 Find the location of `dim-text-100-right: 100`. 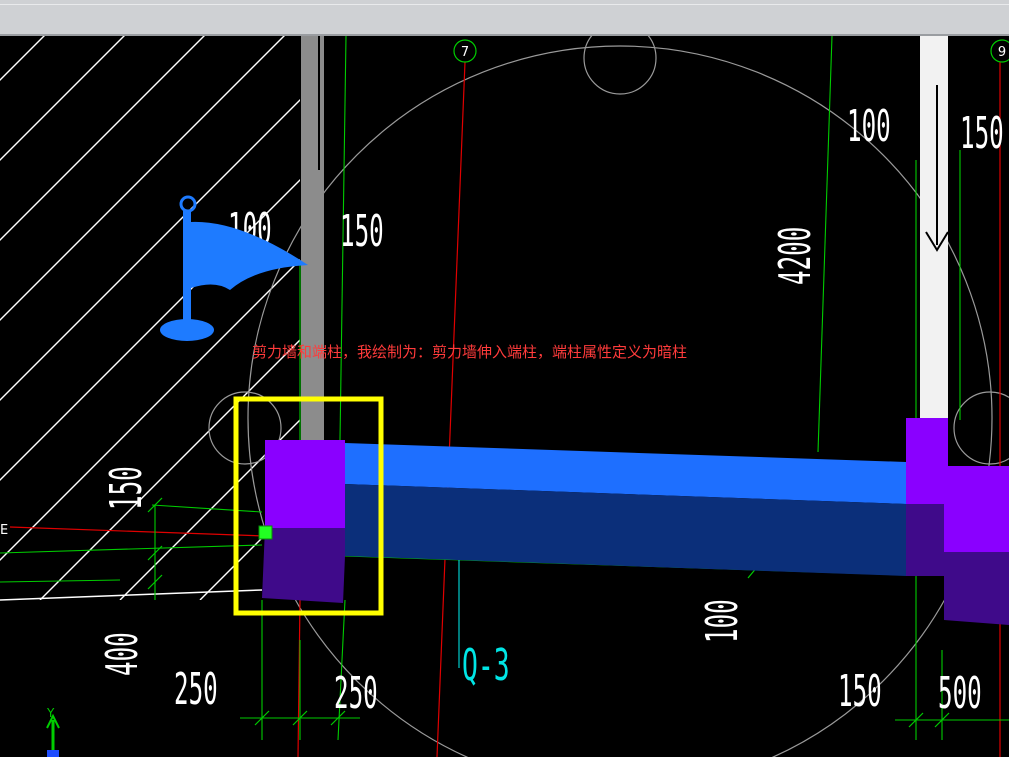

dim-text-100-right: 100 is located at coordinates (869, 126).